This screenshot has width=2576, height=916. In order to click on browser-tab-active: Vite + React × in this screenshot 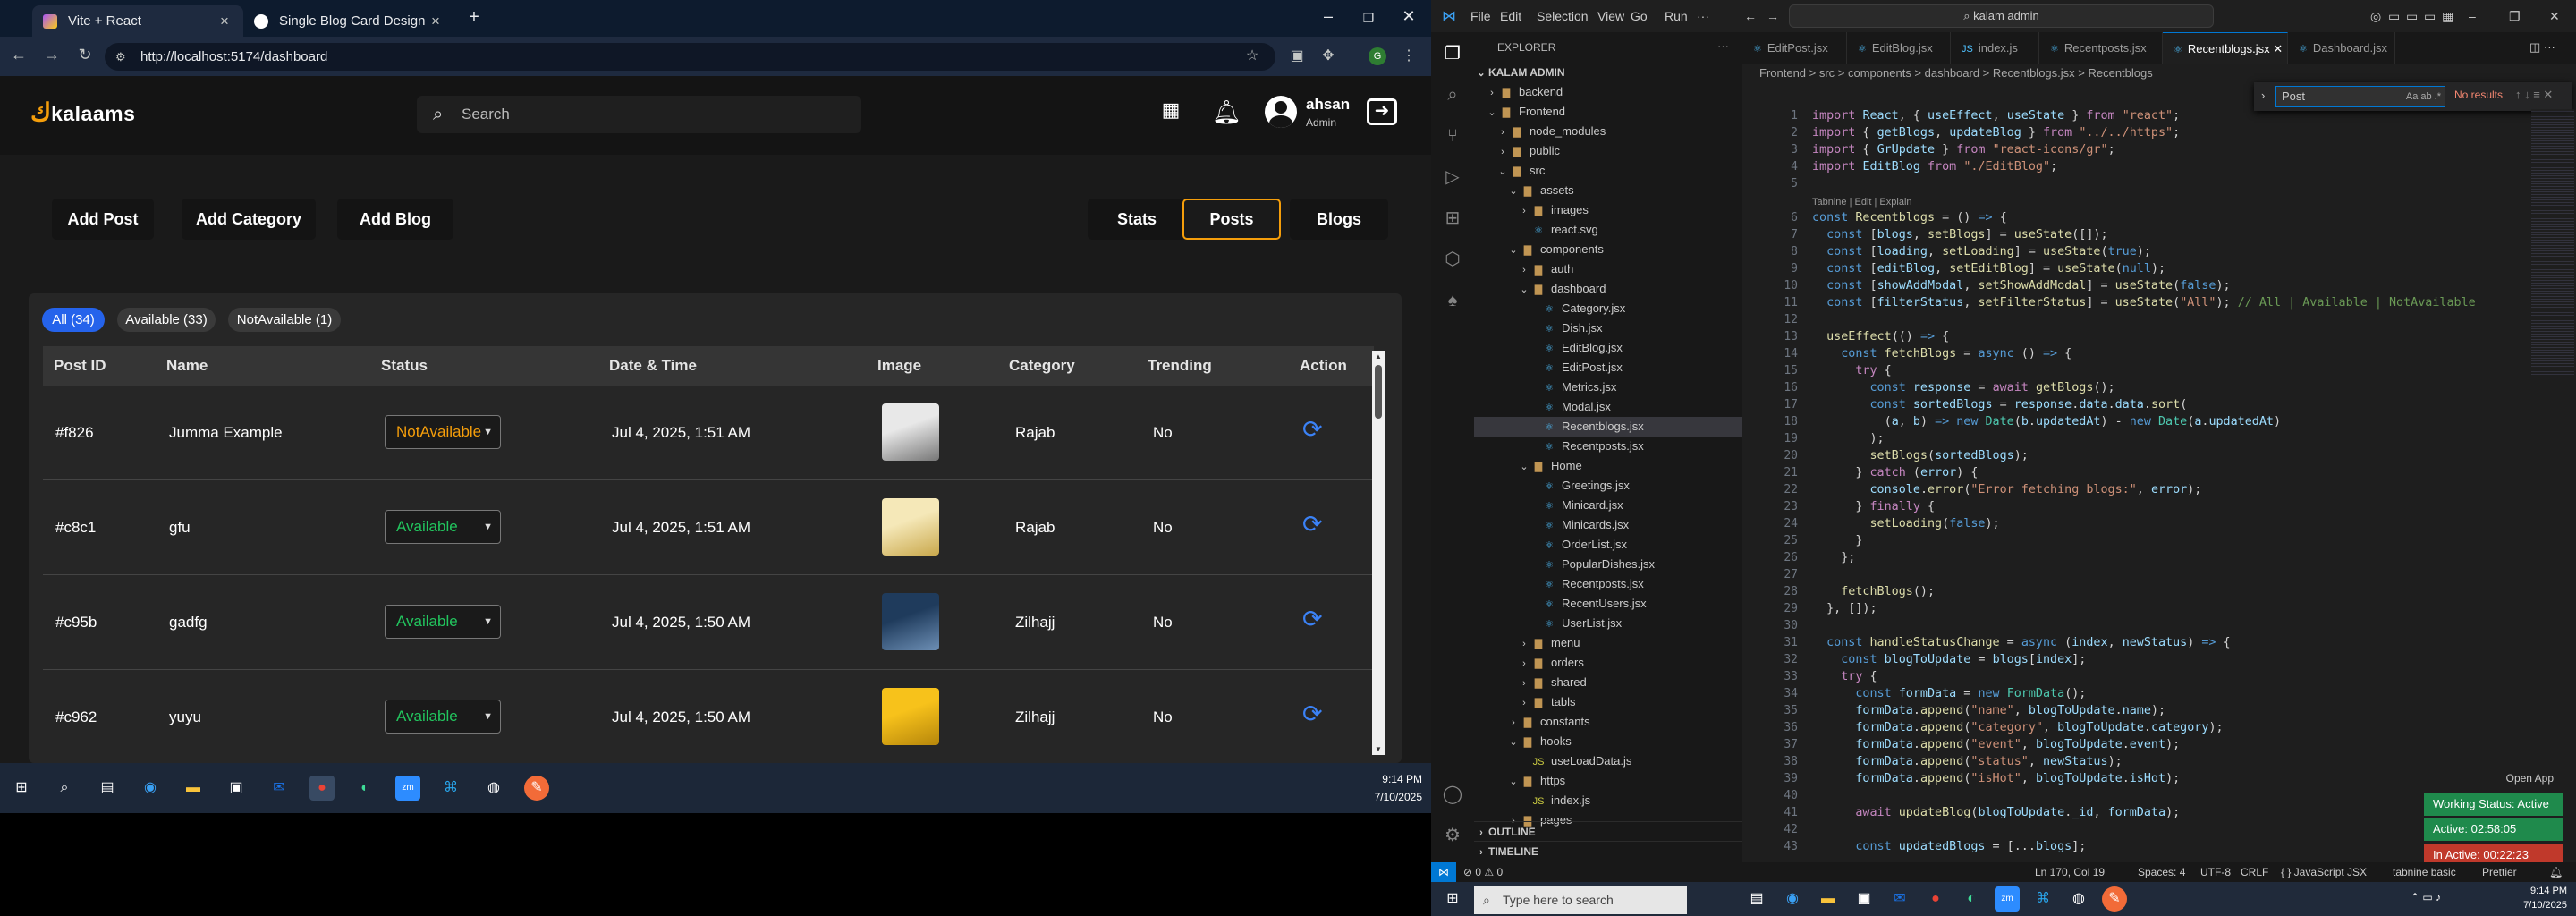, I will do `click(137, 21)`.